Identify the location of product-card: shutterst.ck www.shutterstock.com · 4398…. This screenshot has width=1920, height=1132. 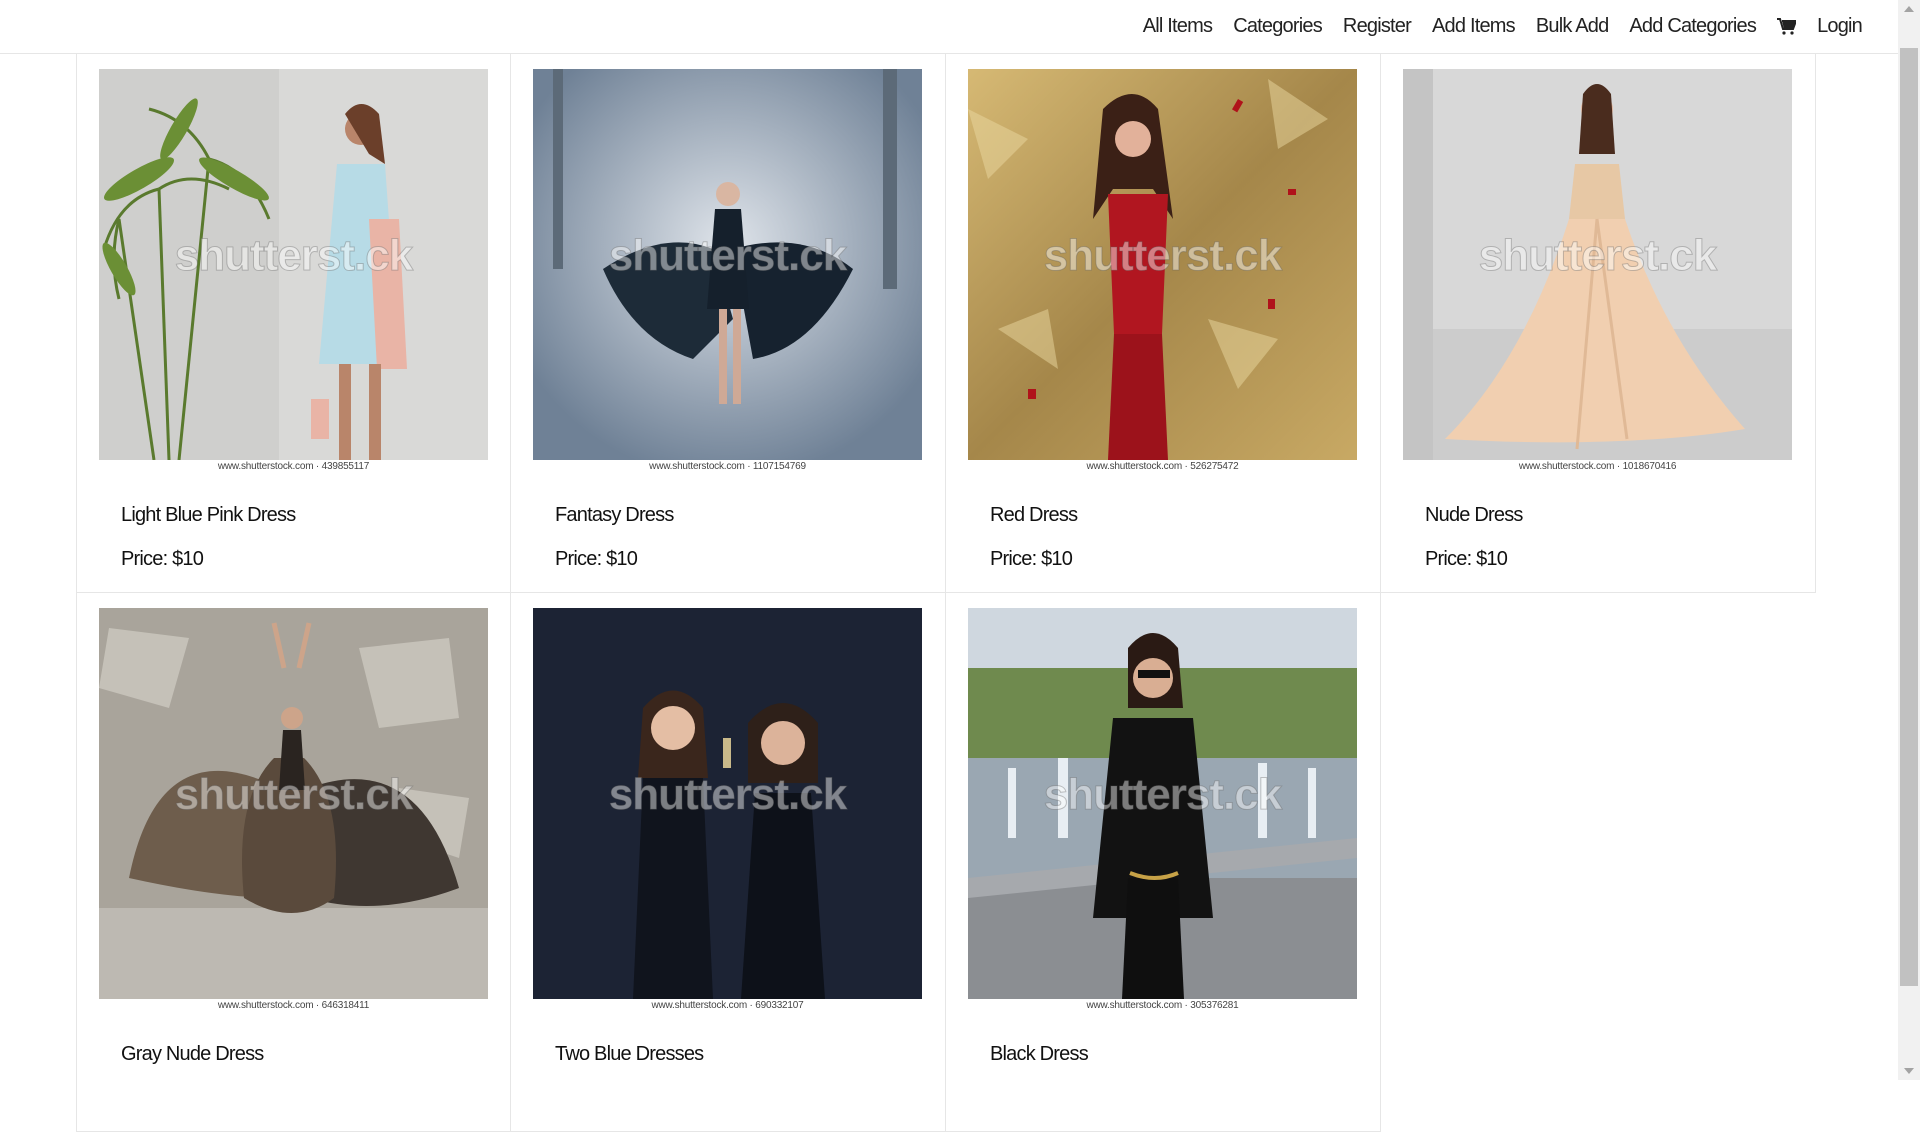
(293, 323).